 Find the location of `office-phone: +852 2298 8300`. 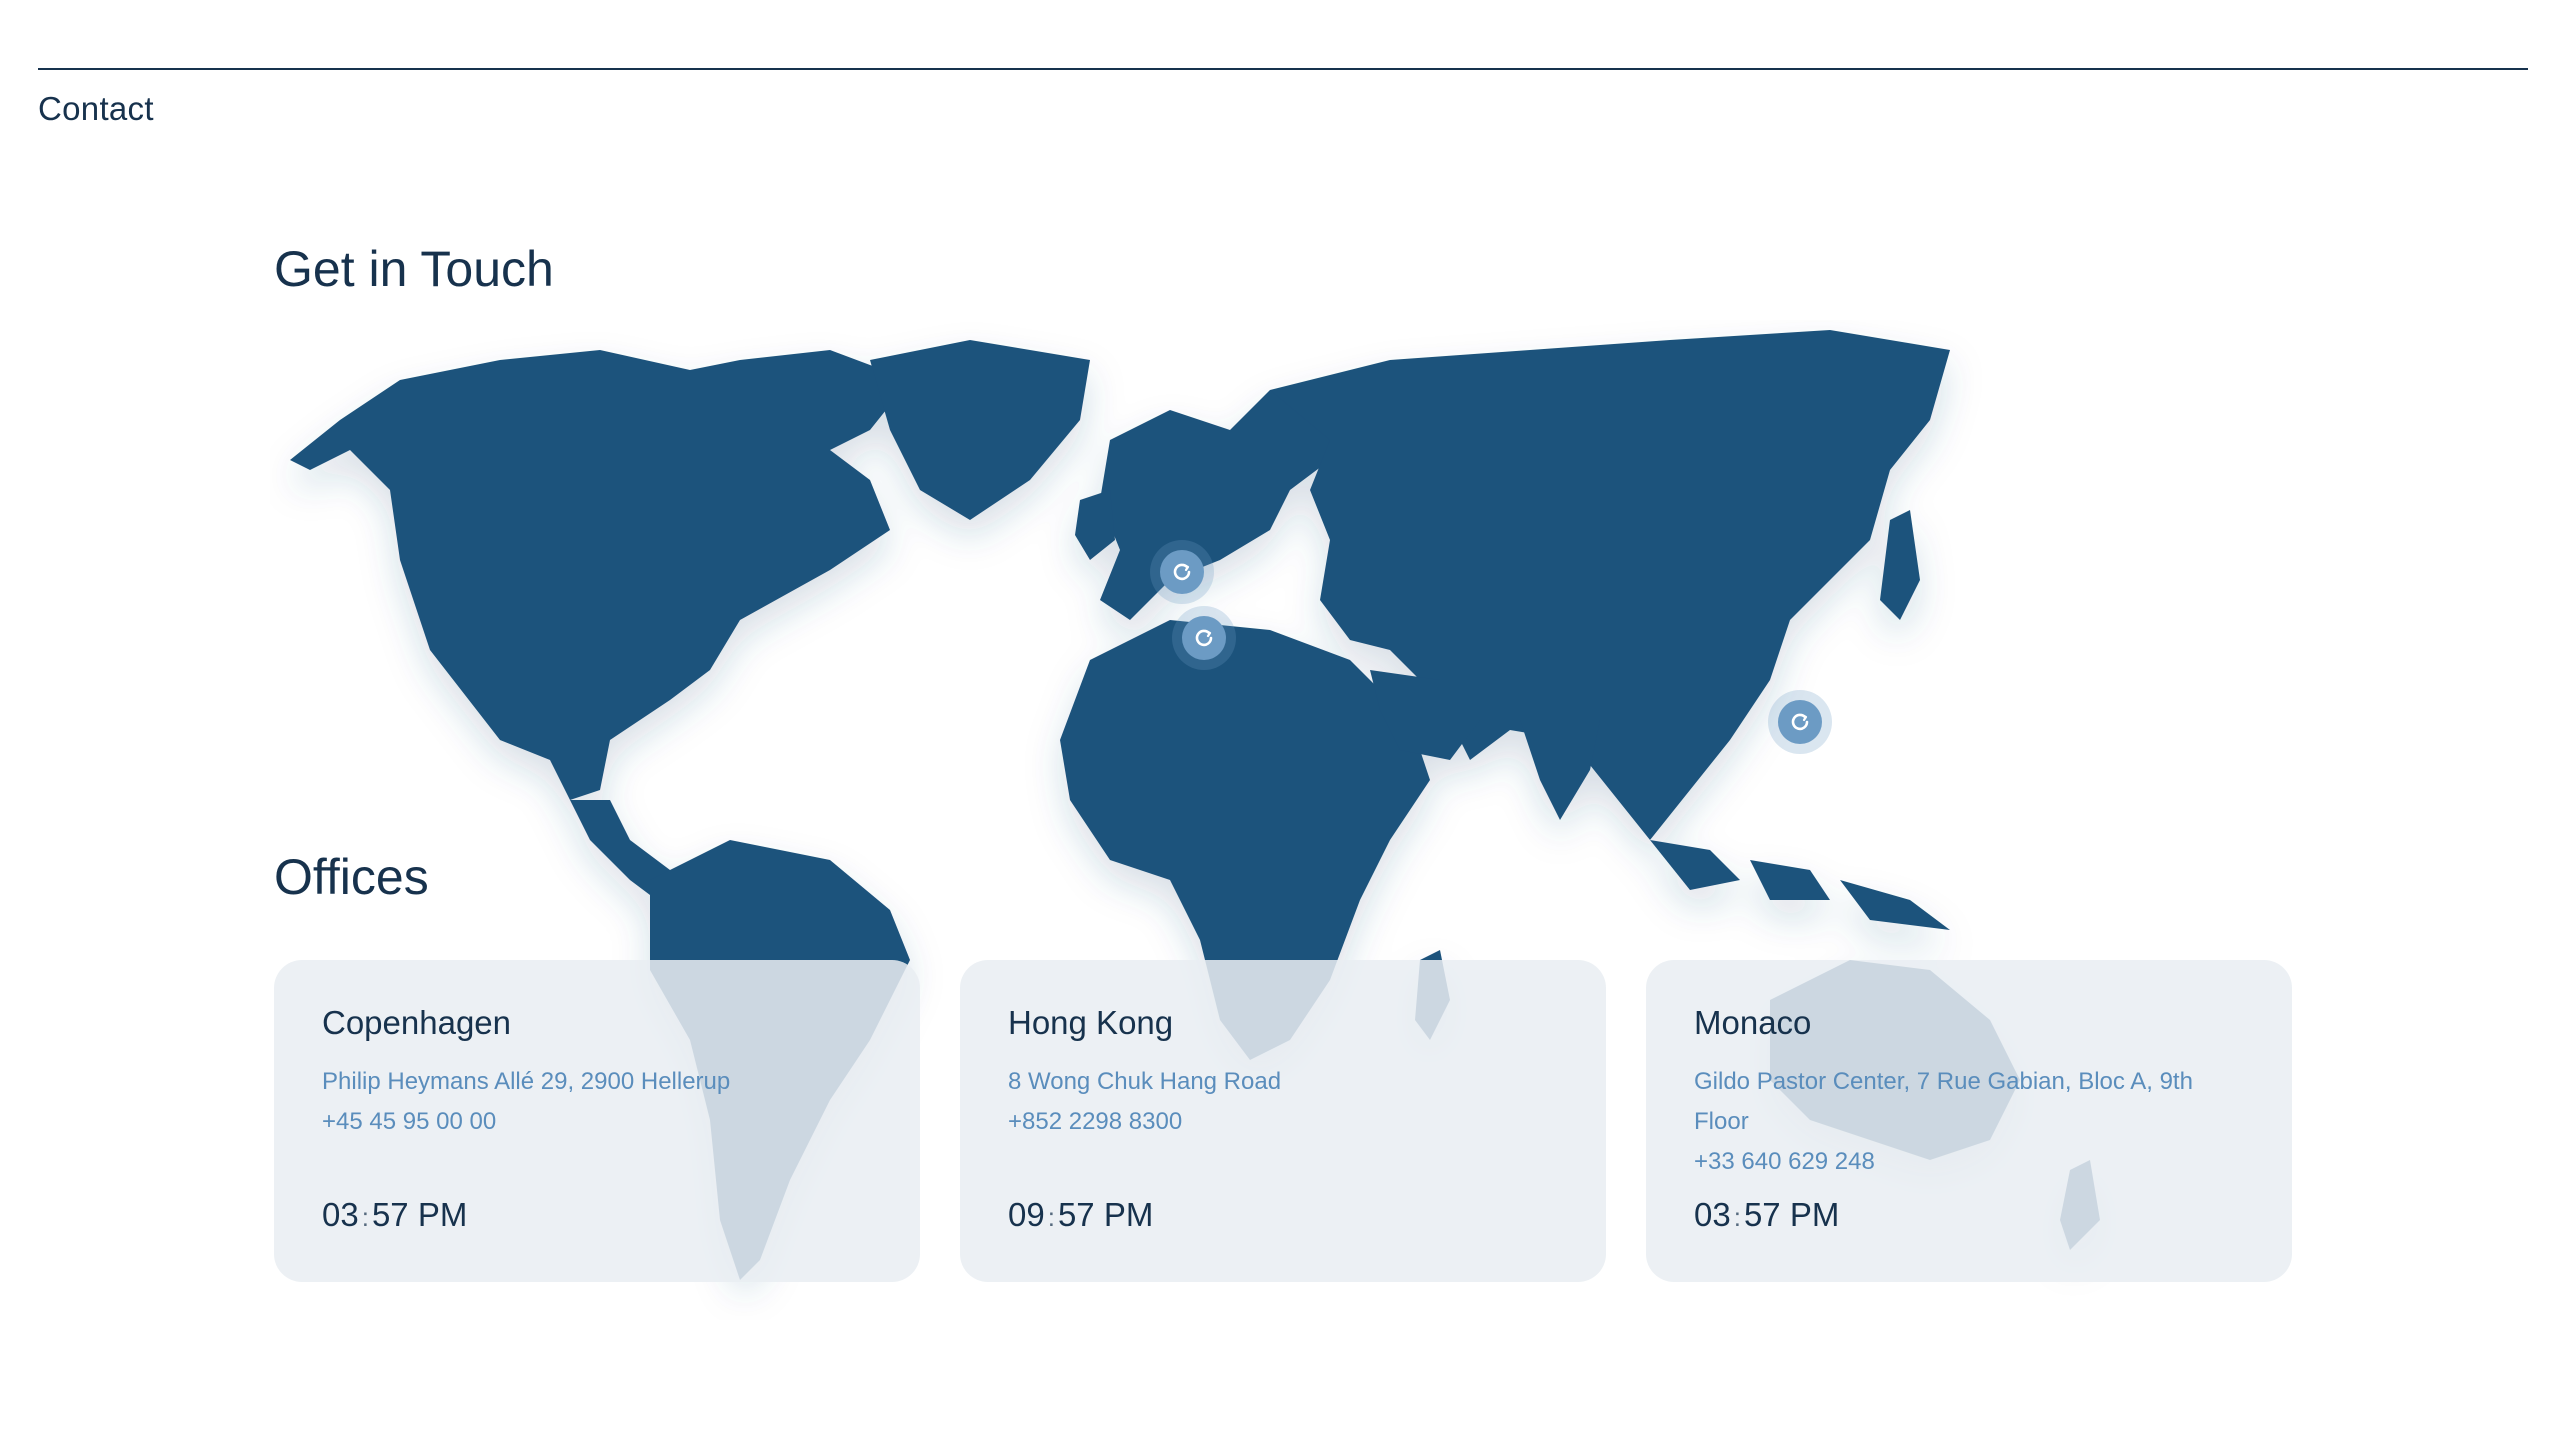

office-phone: +852 2298 8300 is located at coordinates (1283, 1122).